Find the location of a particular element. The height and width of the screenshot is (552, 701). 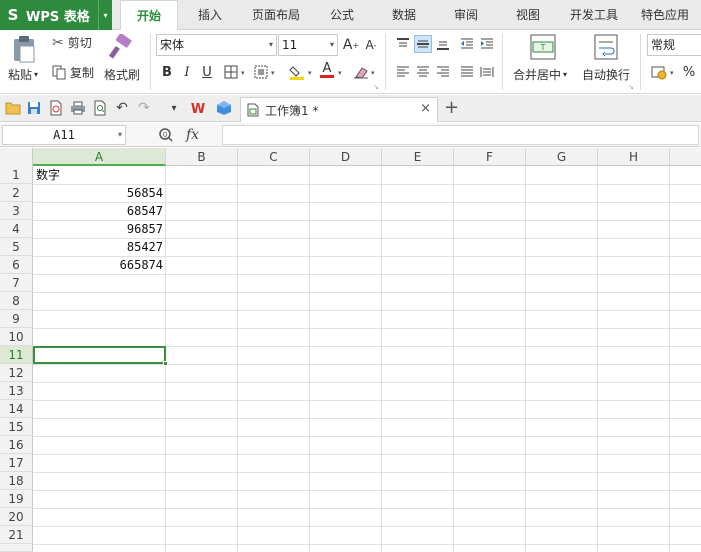

increase-font-icon: A + is located at coordinates (351, 45).